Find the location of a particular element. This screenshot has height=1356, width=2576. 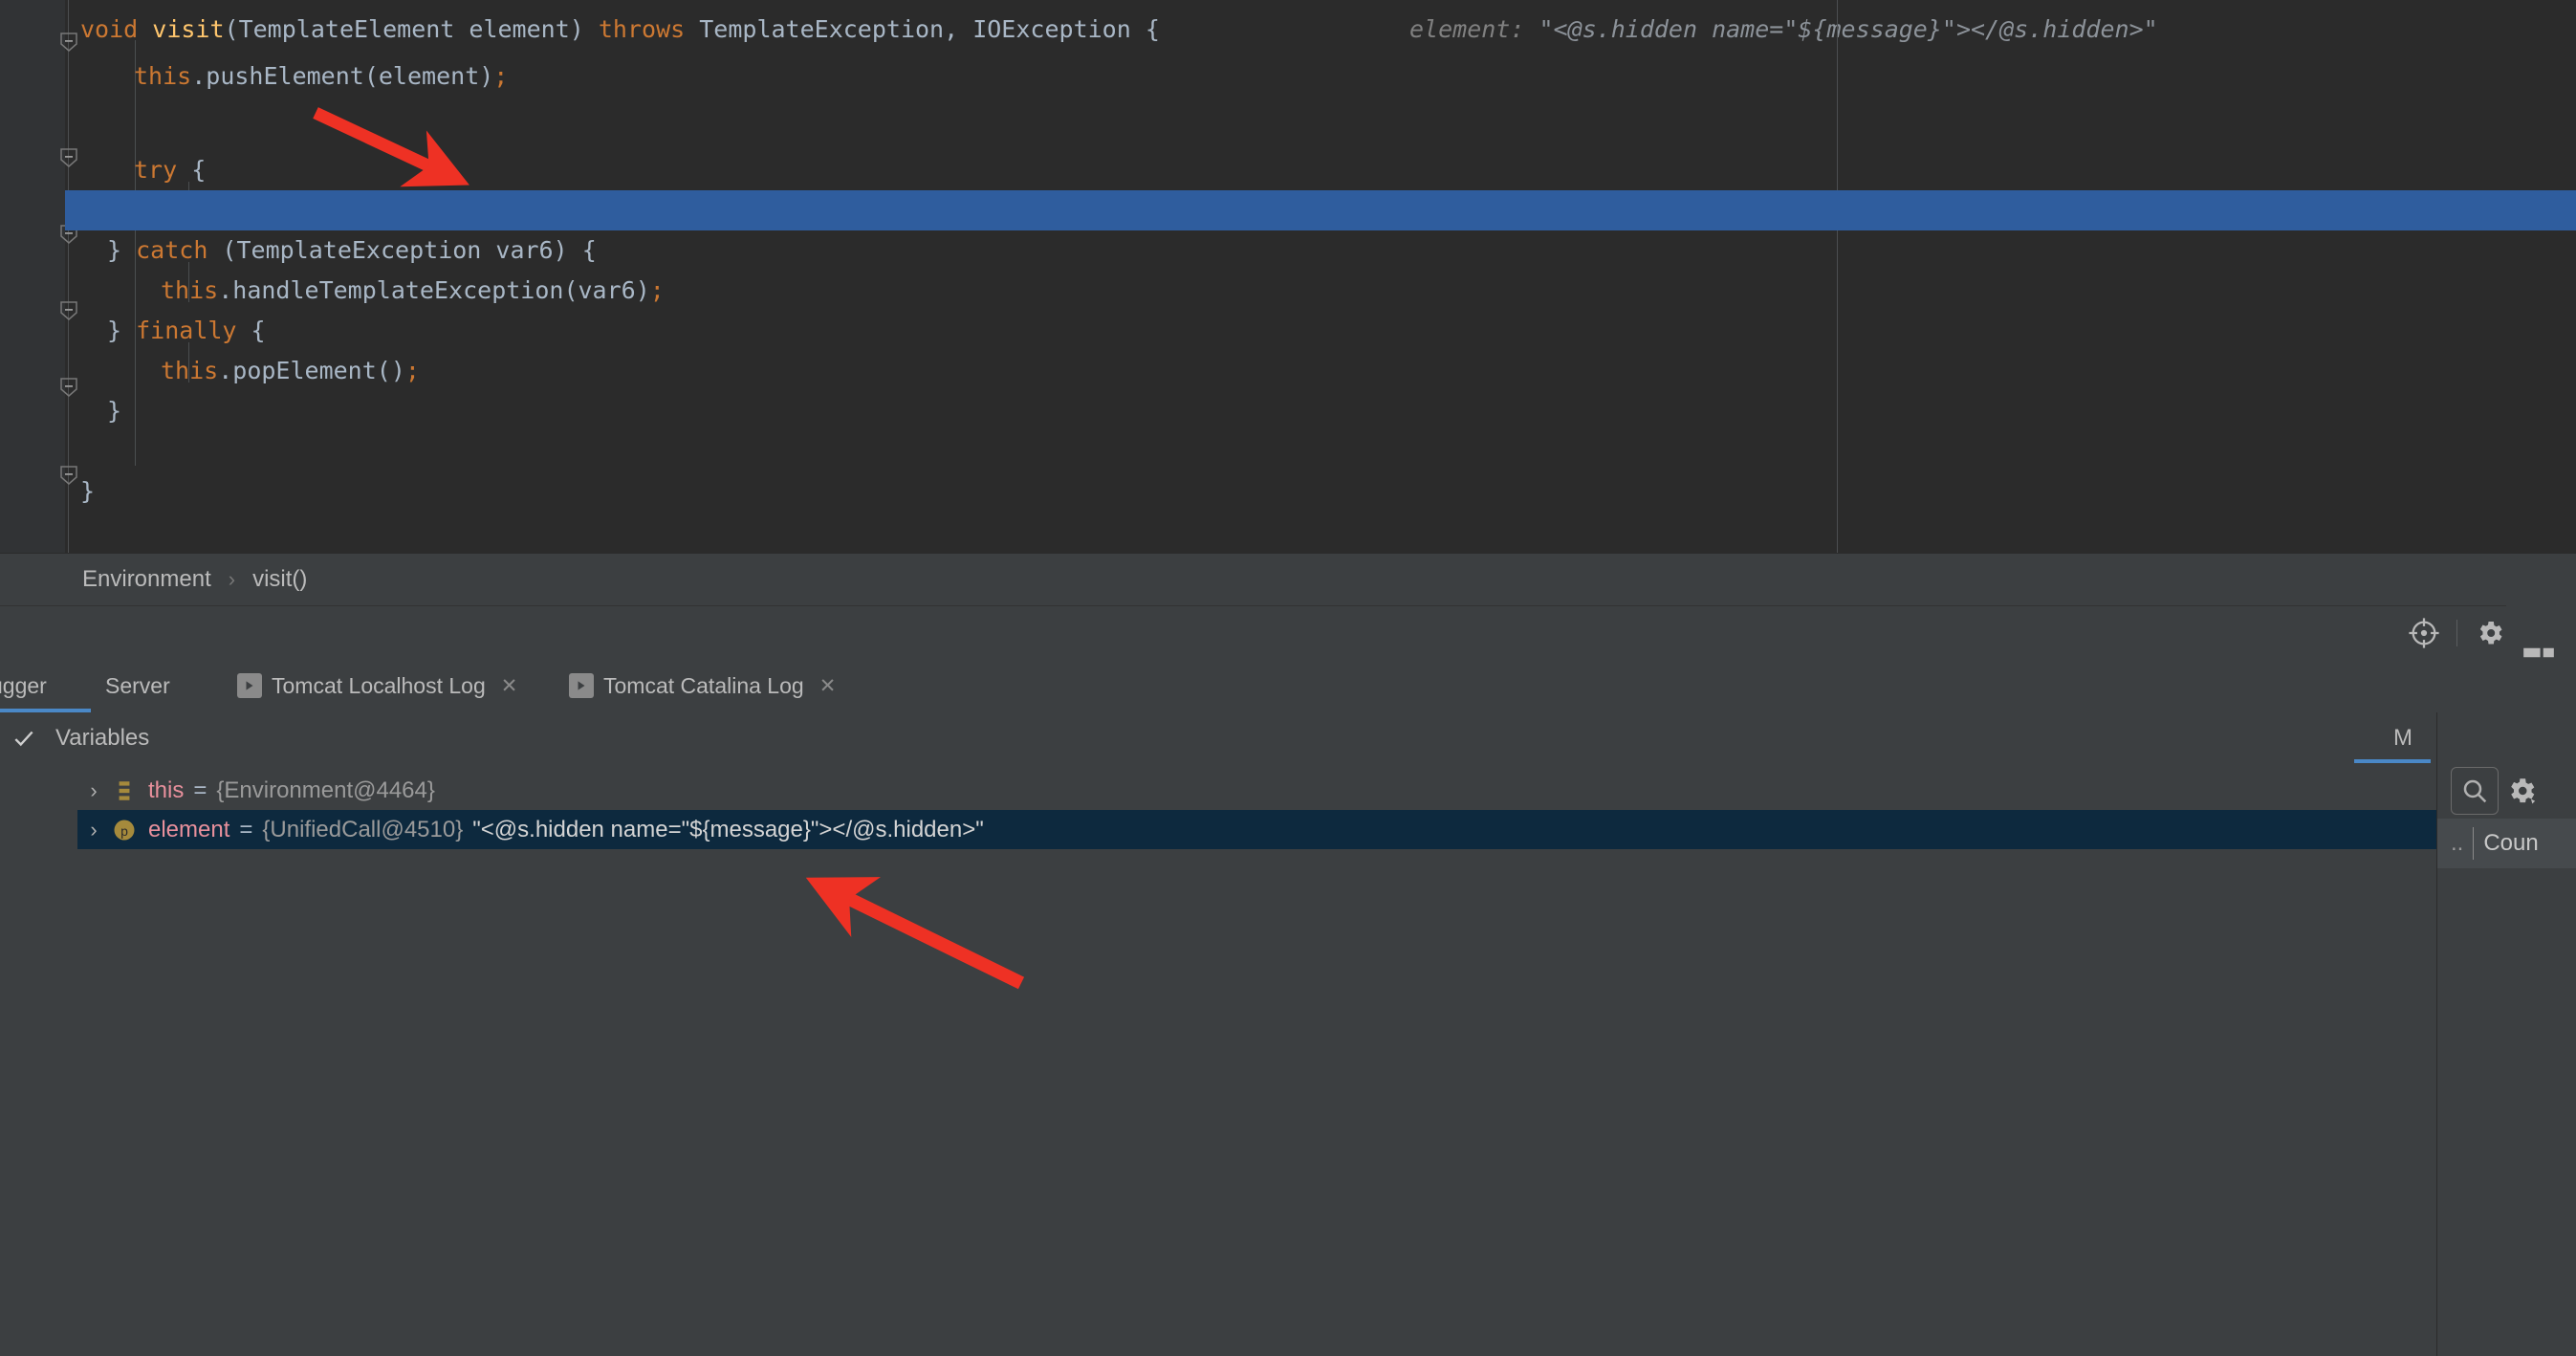

tab-label: Server is located at coordinates (137, 685).